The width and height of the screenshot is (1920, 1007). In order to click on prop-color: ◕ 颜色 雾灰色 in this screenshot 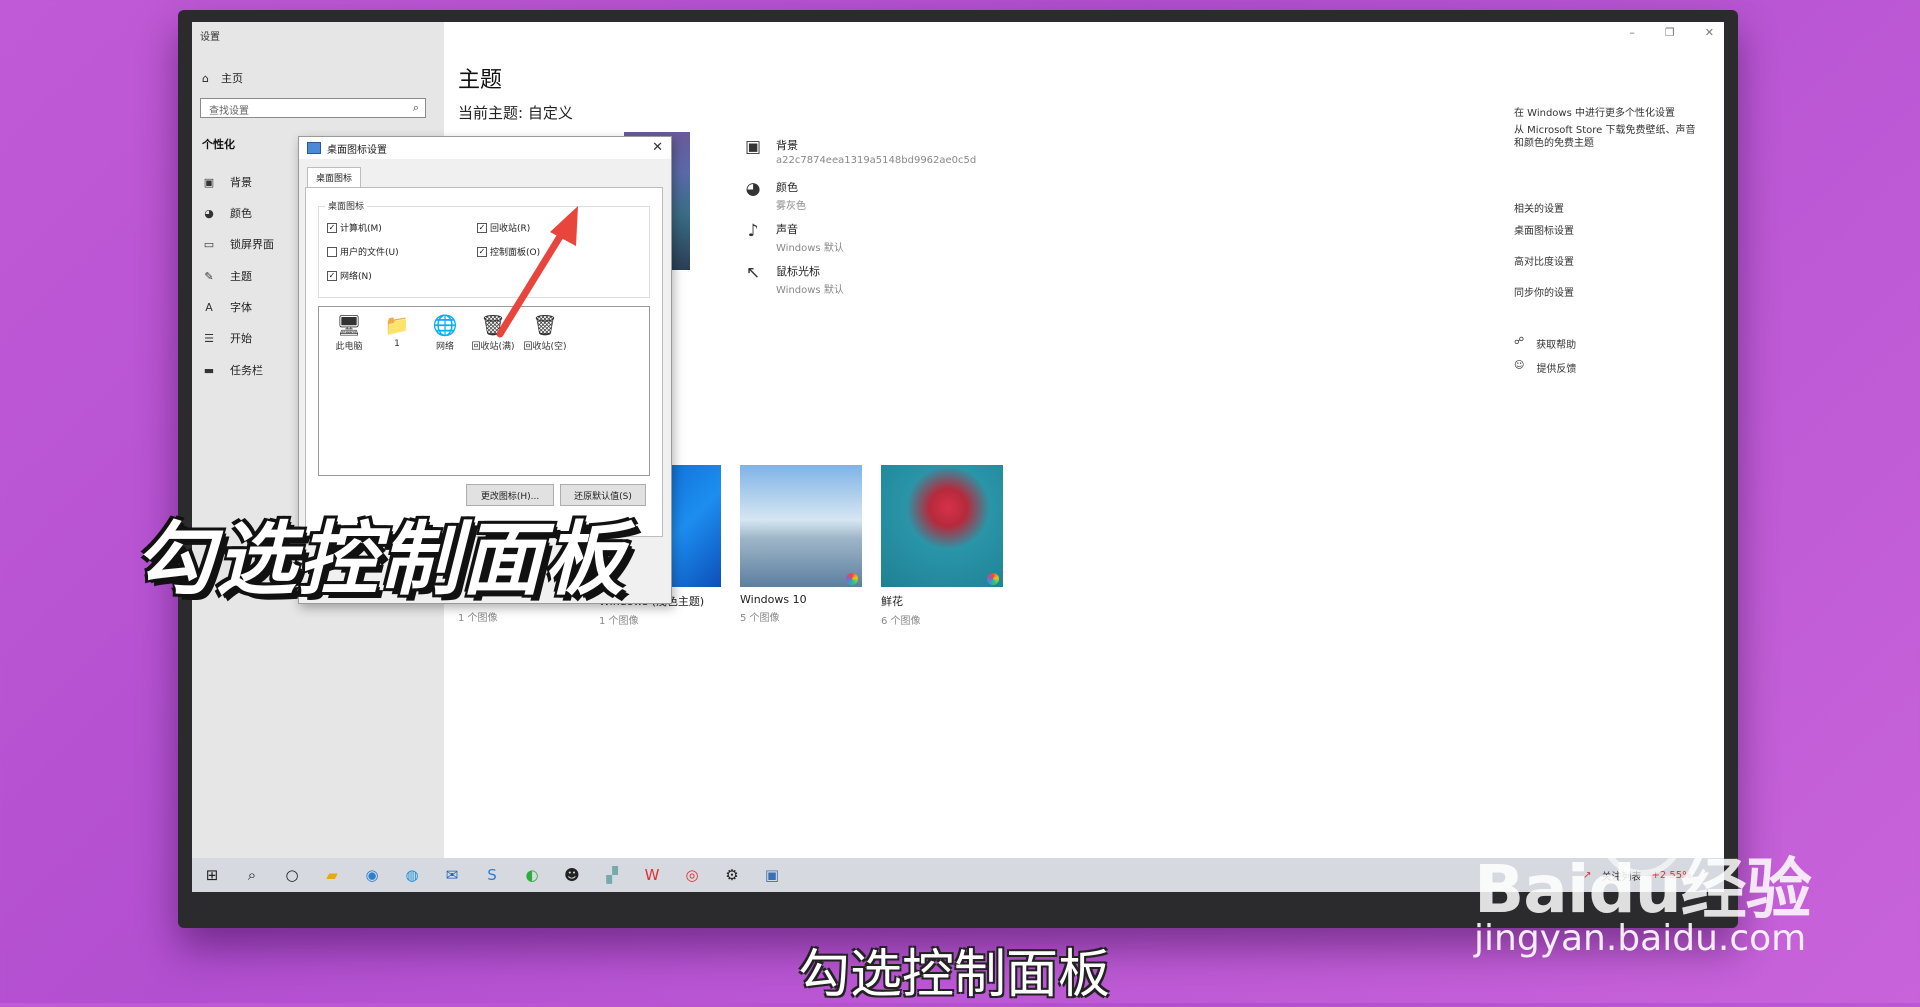, I will do `click(774, 195)`.